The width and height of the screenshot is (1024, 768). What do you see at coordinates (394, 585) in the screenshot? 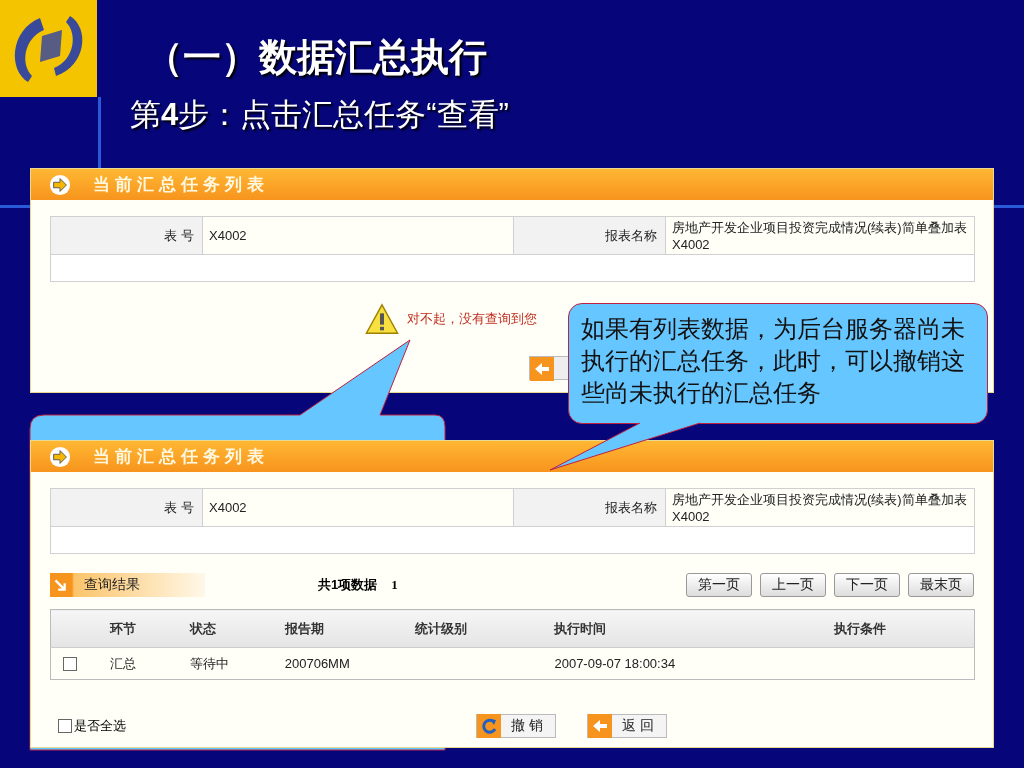
I see `page-number: 1` at bounding box center [394, 585].